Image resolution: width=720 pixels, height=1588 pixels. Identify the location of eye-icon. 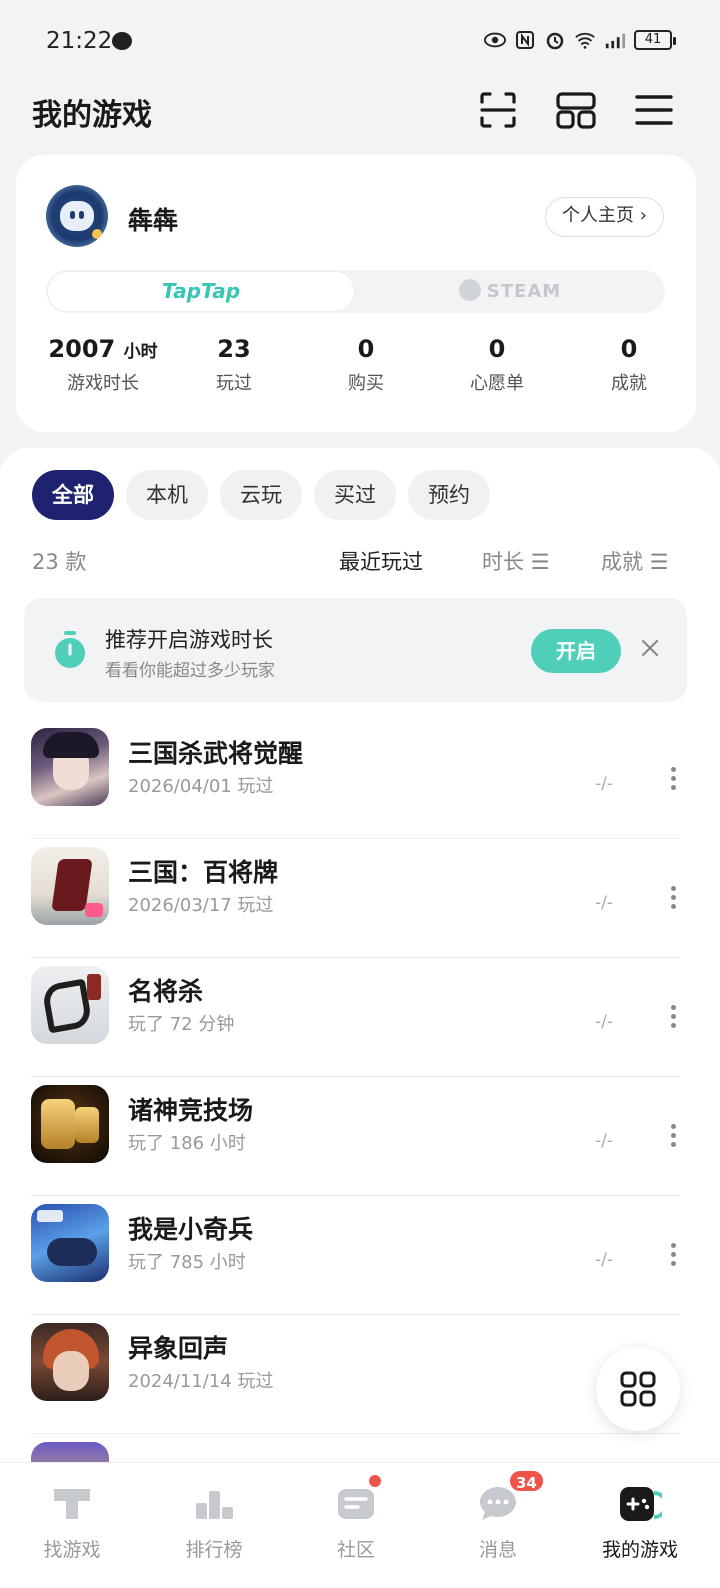
(495, 40).